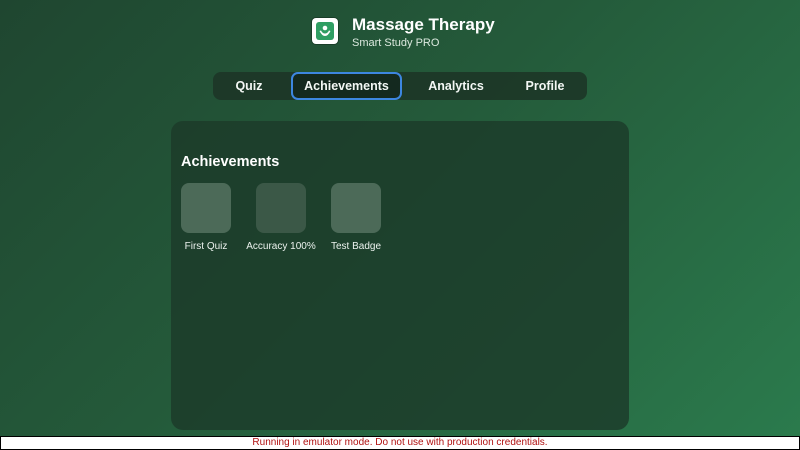 The width and height of the screenshot is (800, 450). I want to click on tab-bar: Quiz Achievements Analytics Profile, so click(400, 86).